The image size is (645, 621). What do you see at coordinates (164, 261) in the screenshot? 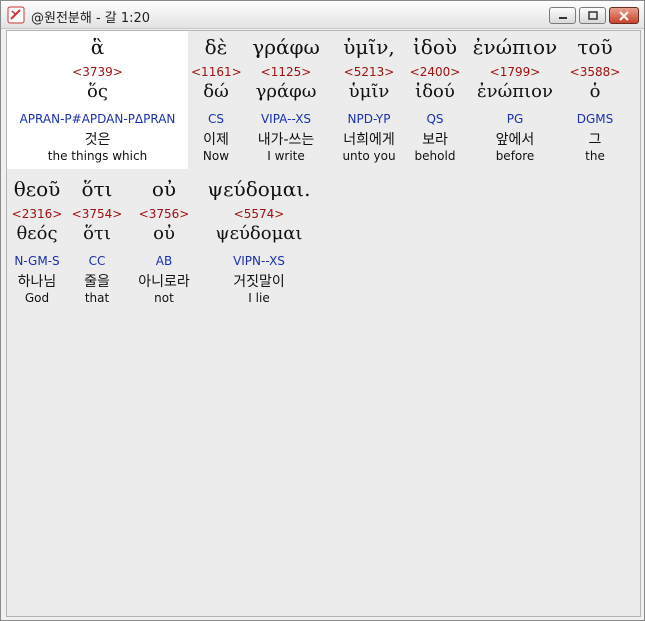
I see `parsing-code: AB` at bounding box center [164, 261].